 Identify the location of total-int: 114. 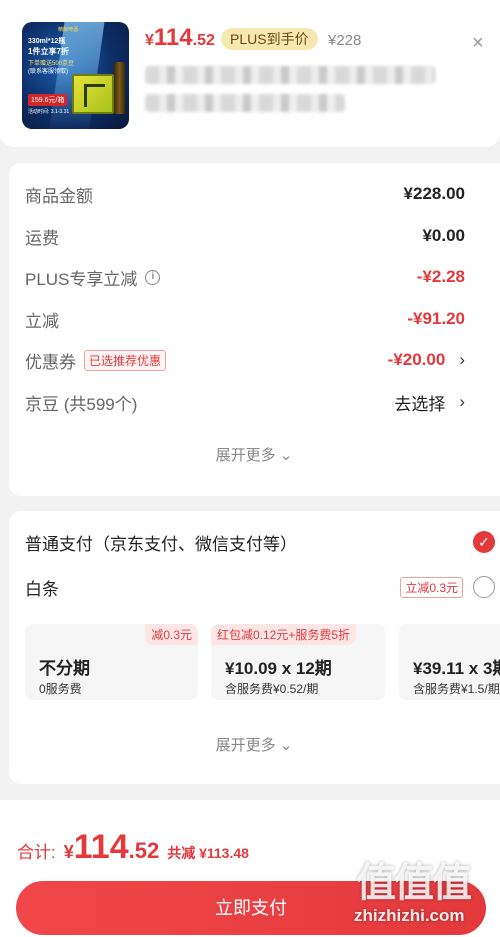
(101, 847).